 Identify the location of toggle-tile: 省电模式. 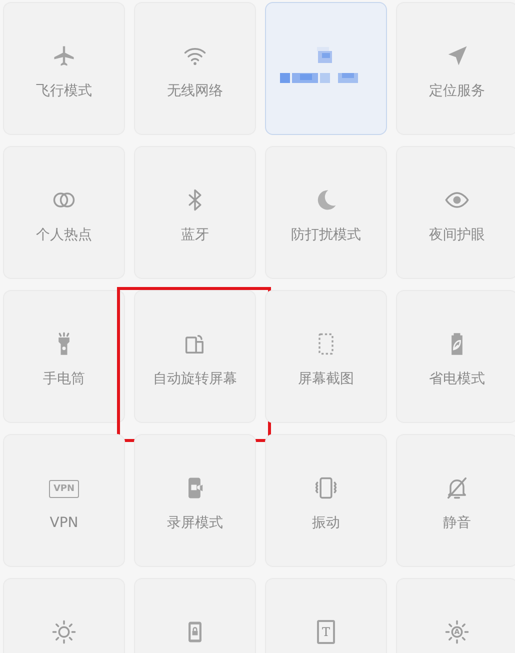
(455, 356).